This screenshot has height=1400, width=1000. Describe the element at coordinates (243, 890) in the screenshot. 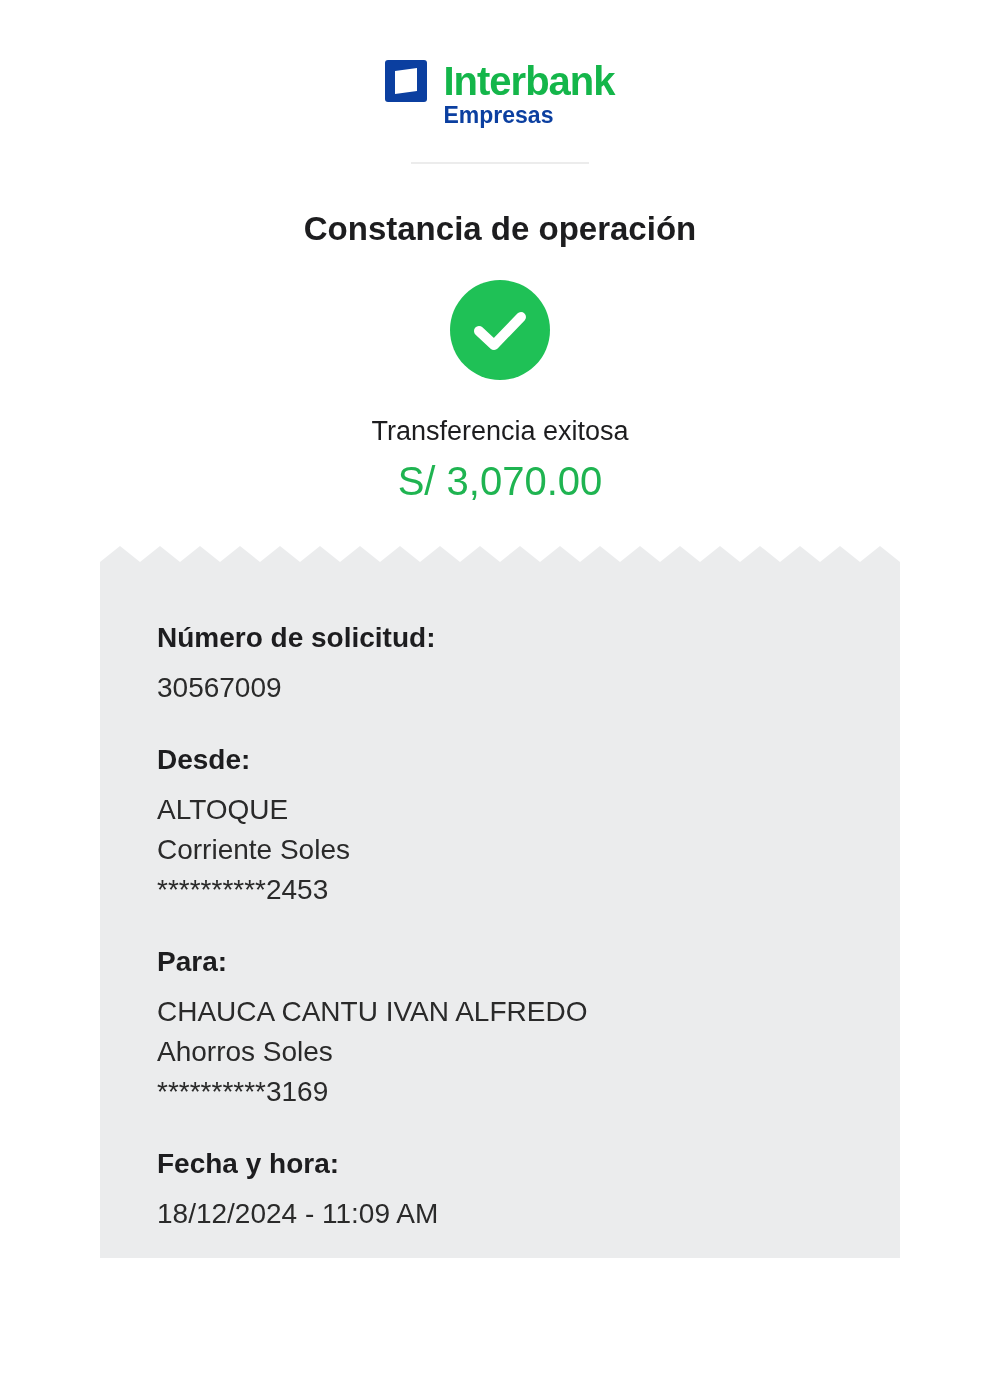

I see `detail-value: **********2453` at that location.